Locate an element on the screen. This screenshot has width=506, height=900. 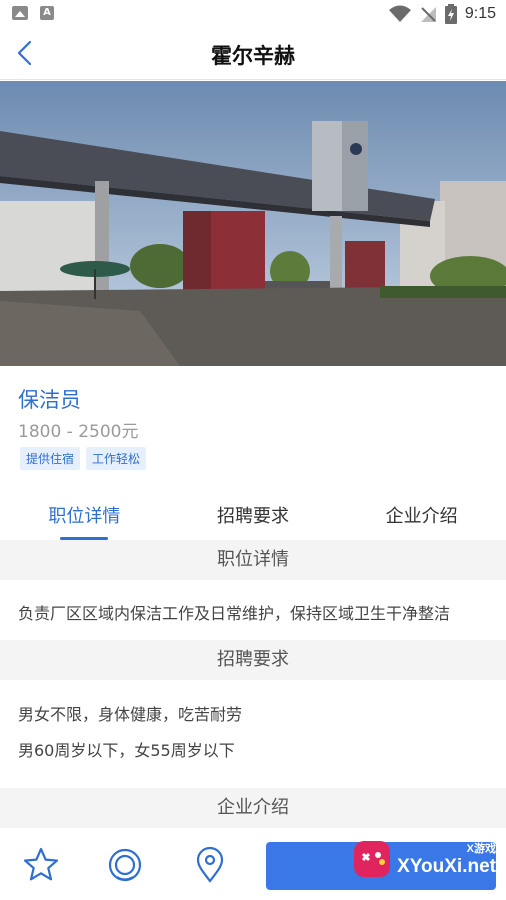
job-tag: 工作轻松 is located at coordinates (116, 458).